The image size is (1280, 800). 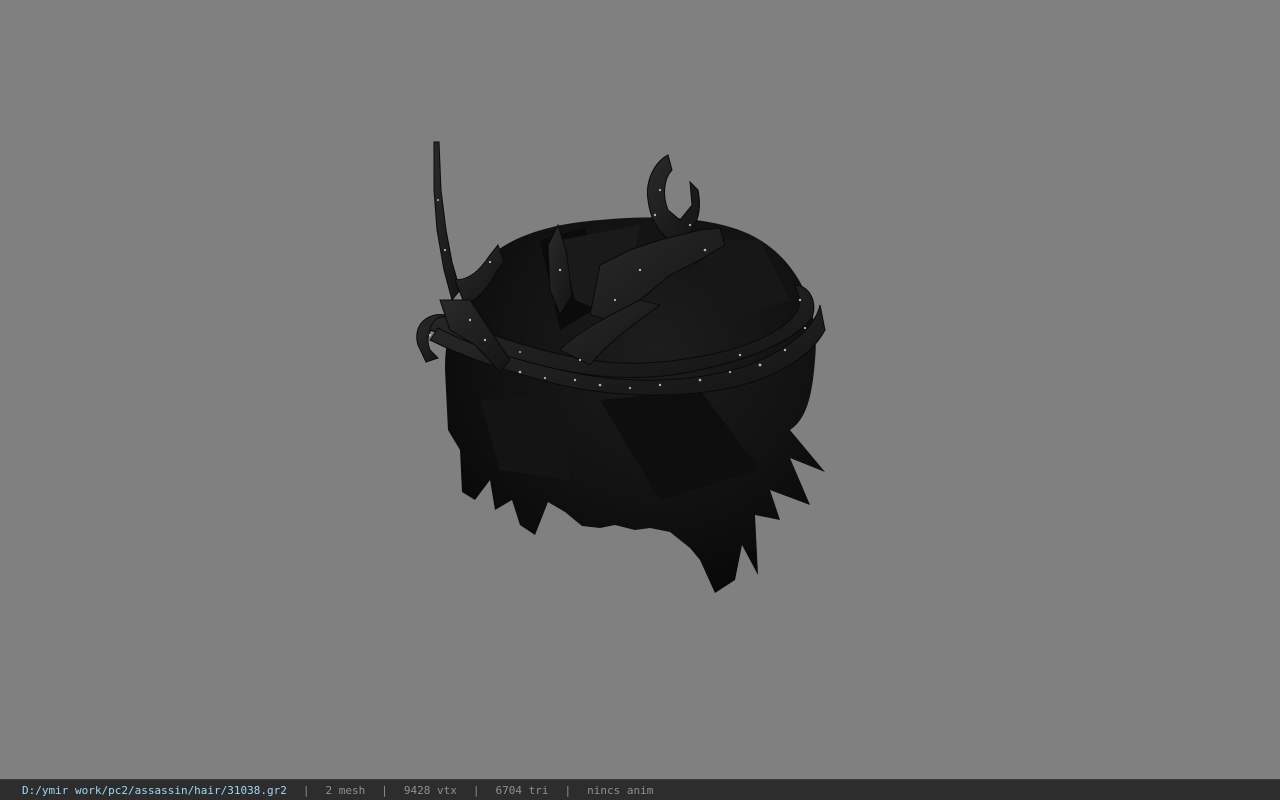 I want to click on file-path: D:/ymir work/pc2/assassin/hair/31038.gr2, so click(x=154, y=790).